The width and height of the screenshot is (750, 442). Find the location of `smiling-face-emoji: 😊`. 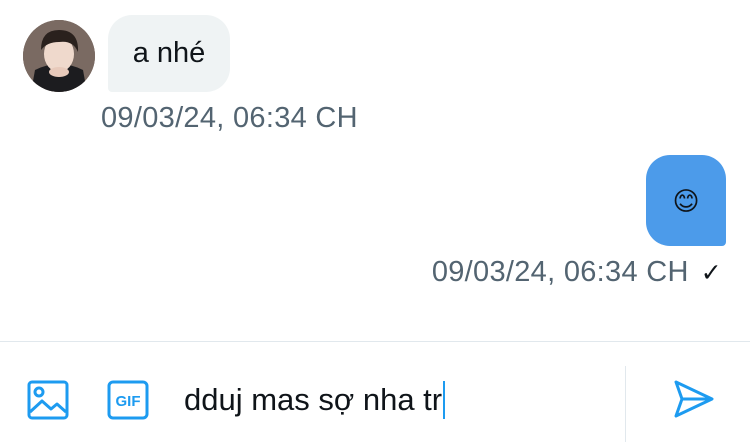

smiling-face-emoji: 😊 is located at coordinates (686, 200).